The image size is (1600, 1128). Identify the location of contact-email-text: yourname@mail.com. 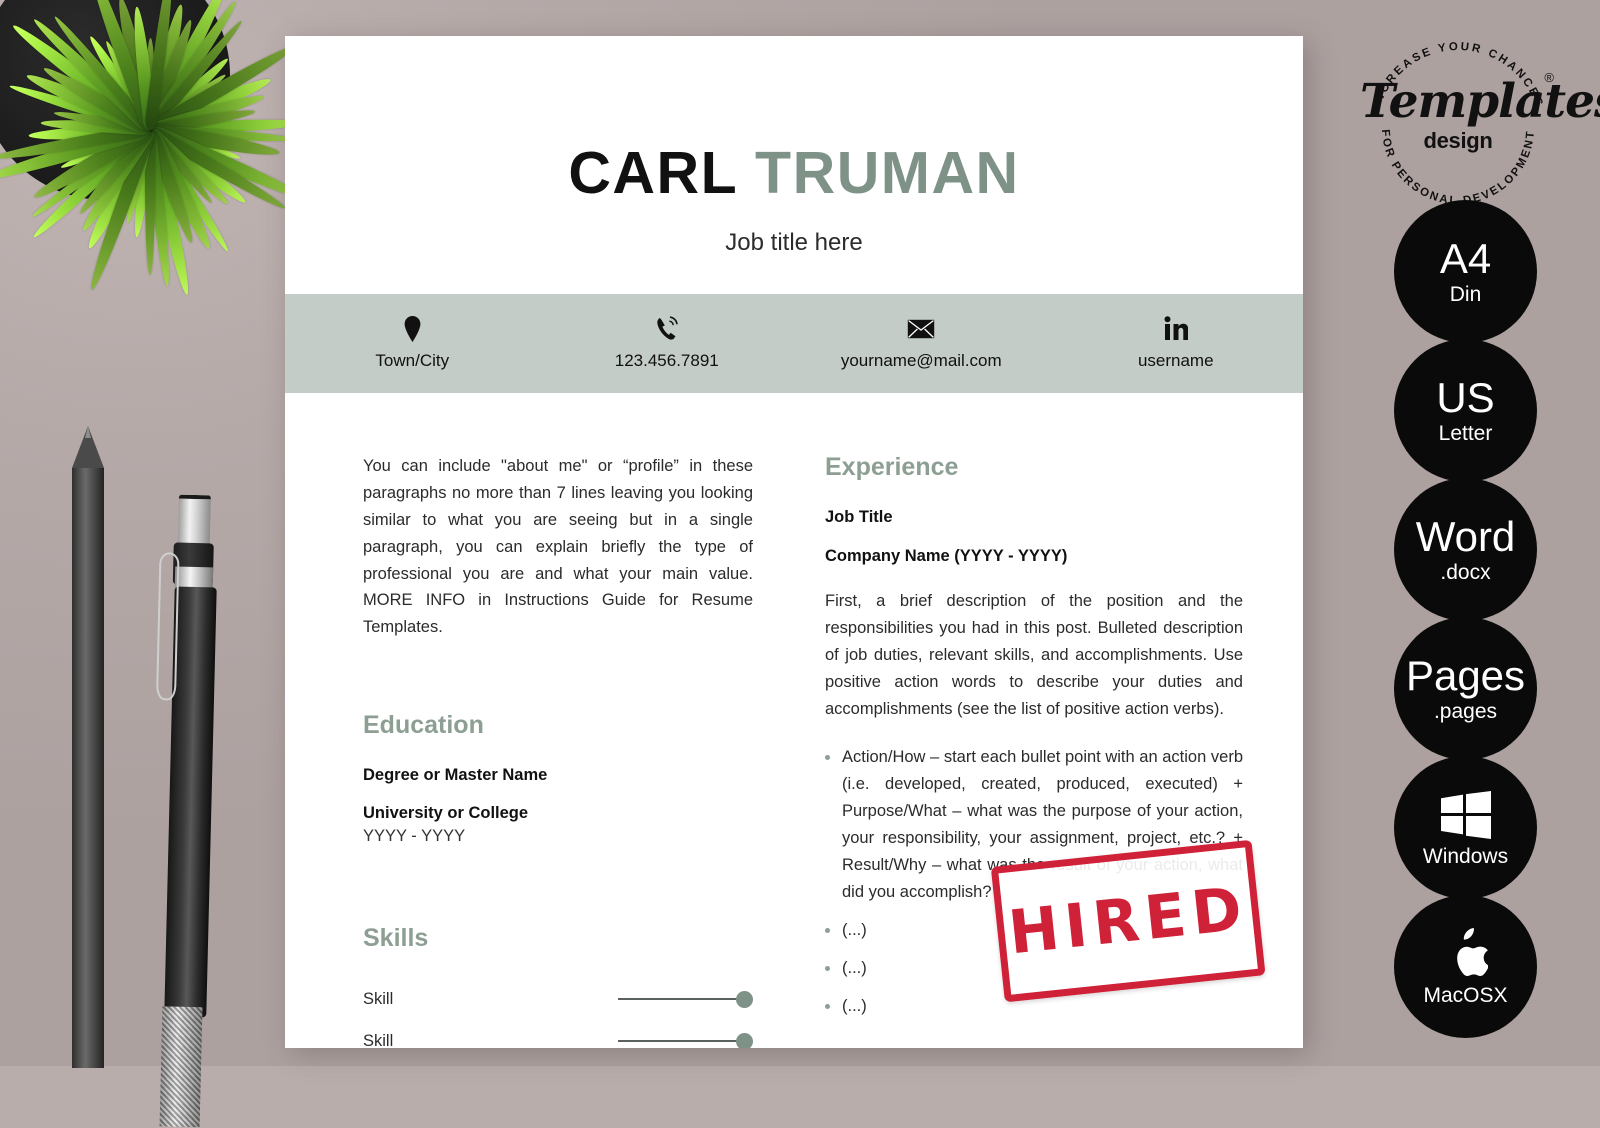
(921, 360).